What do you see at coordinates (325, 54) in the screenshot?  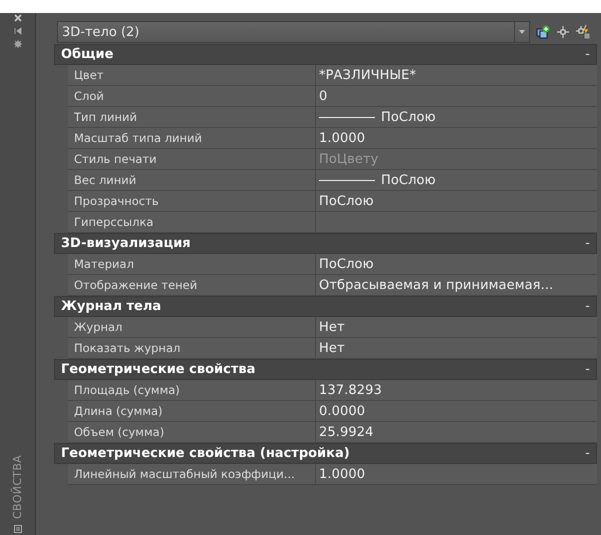 I see `section-header: Общие -` at bounding box center [325, 54].